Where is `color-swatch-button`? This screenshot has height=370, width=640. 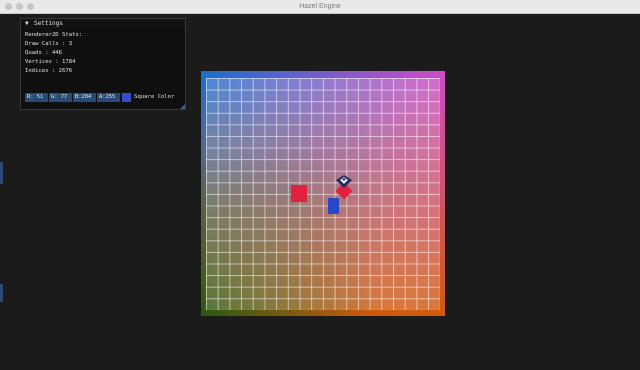 color-swatch-button is located at coordinates (126, 97).